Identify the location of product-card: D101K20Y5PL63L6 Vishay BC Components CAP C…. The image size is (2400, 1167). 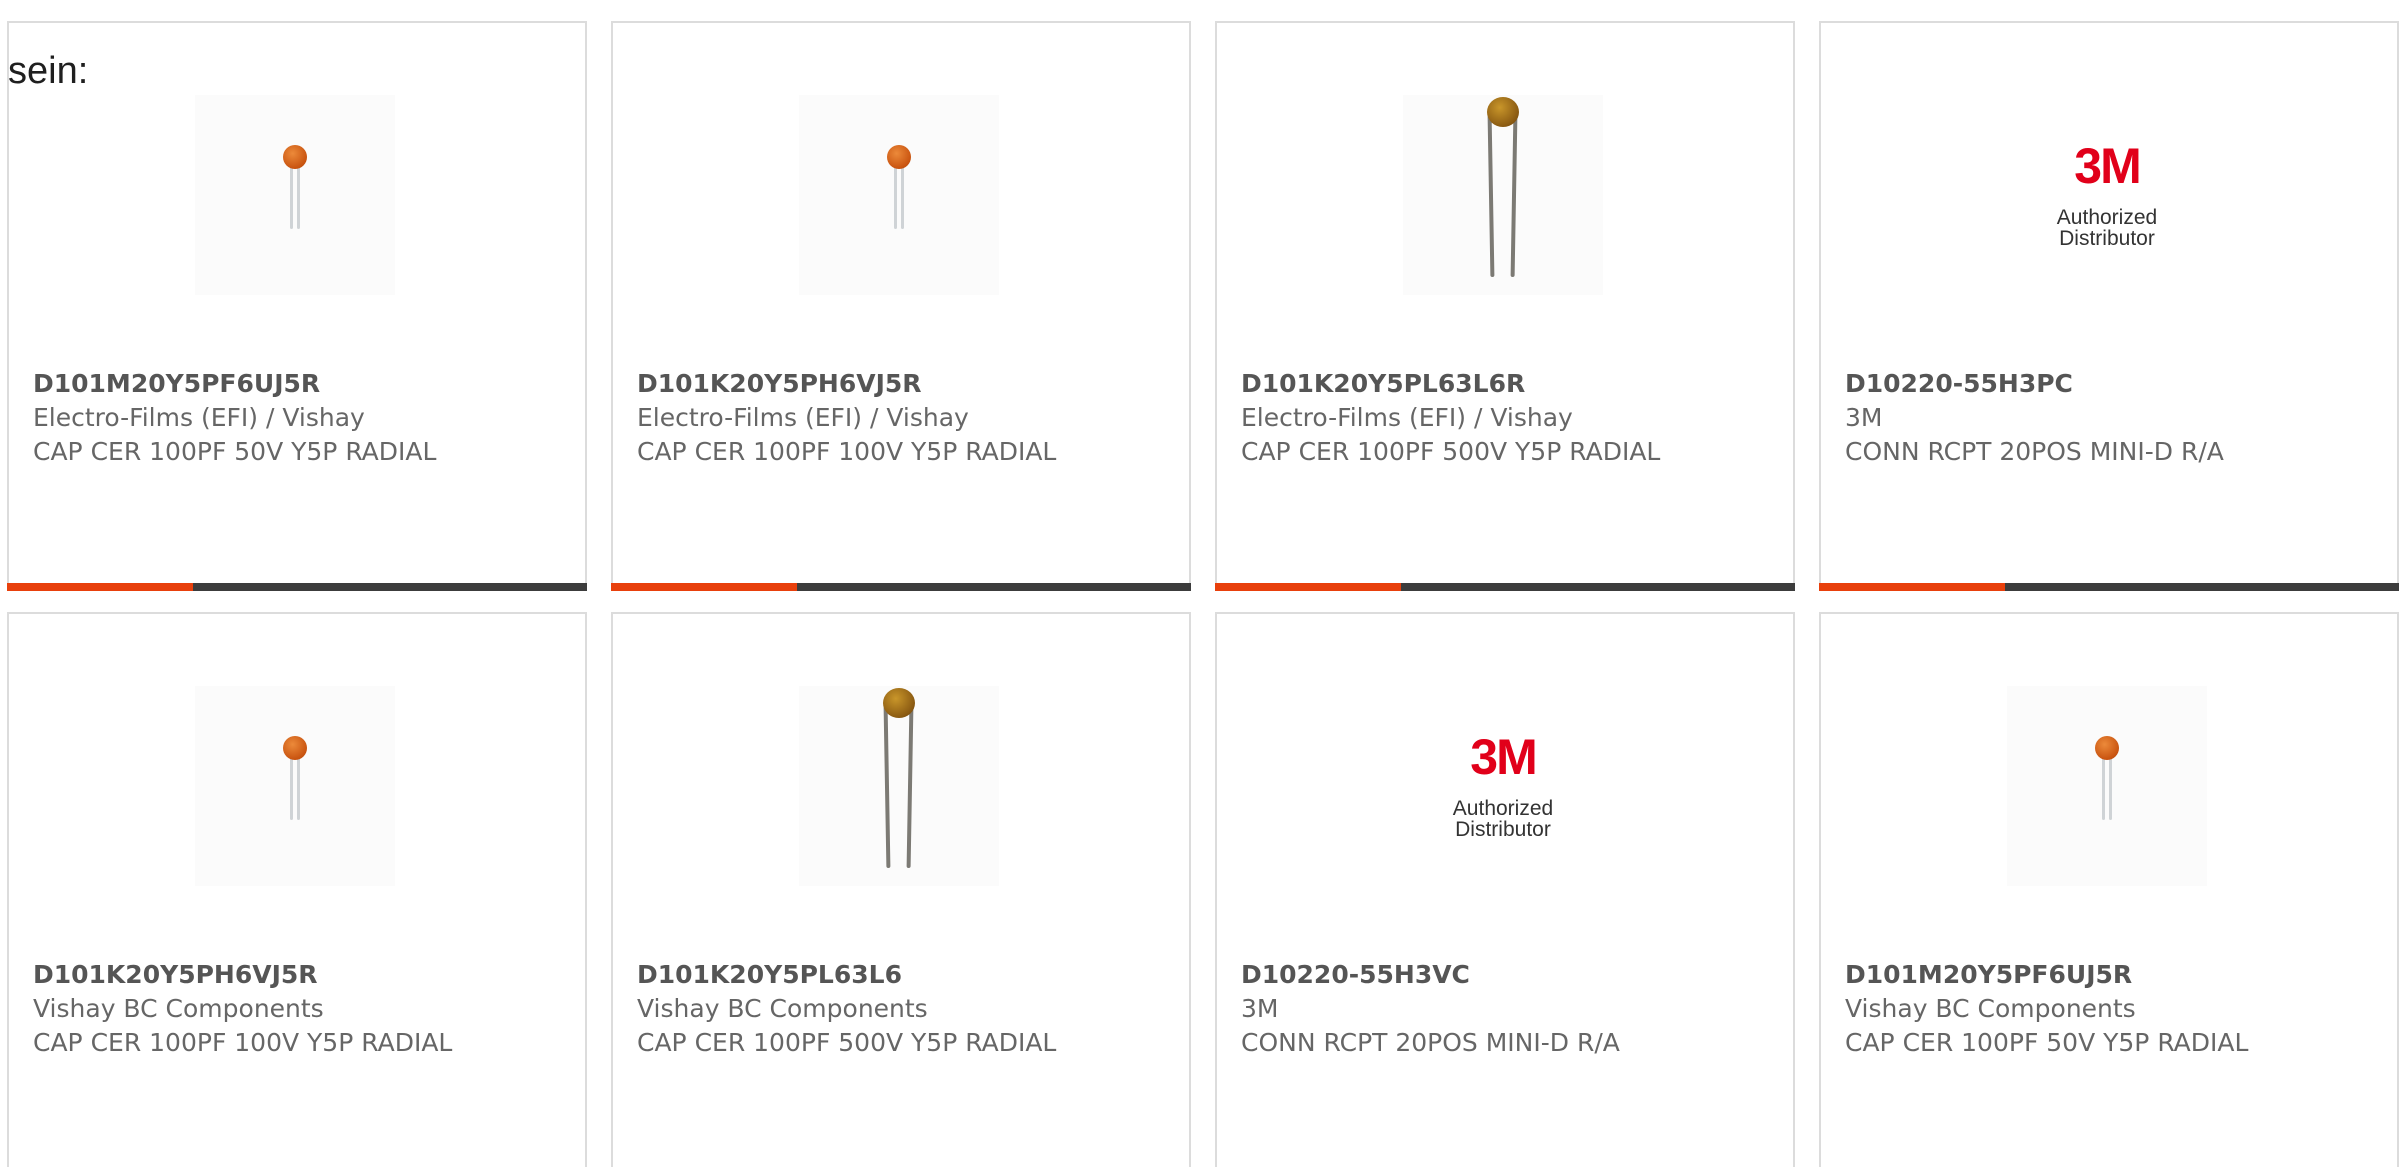
(901, 889).